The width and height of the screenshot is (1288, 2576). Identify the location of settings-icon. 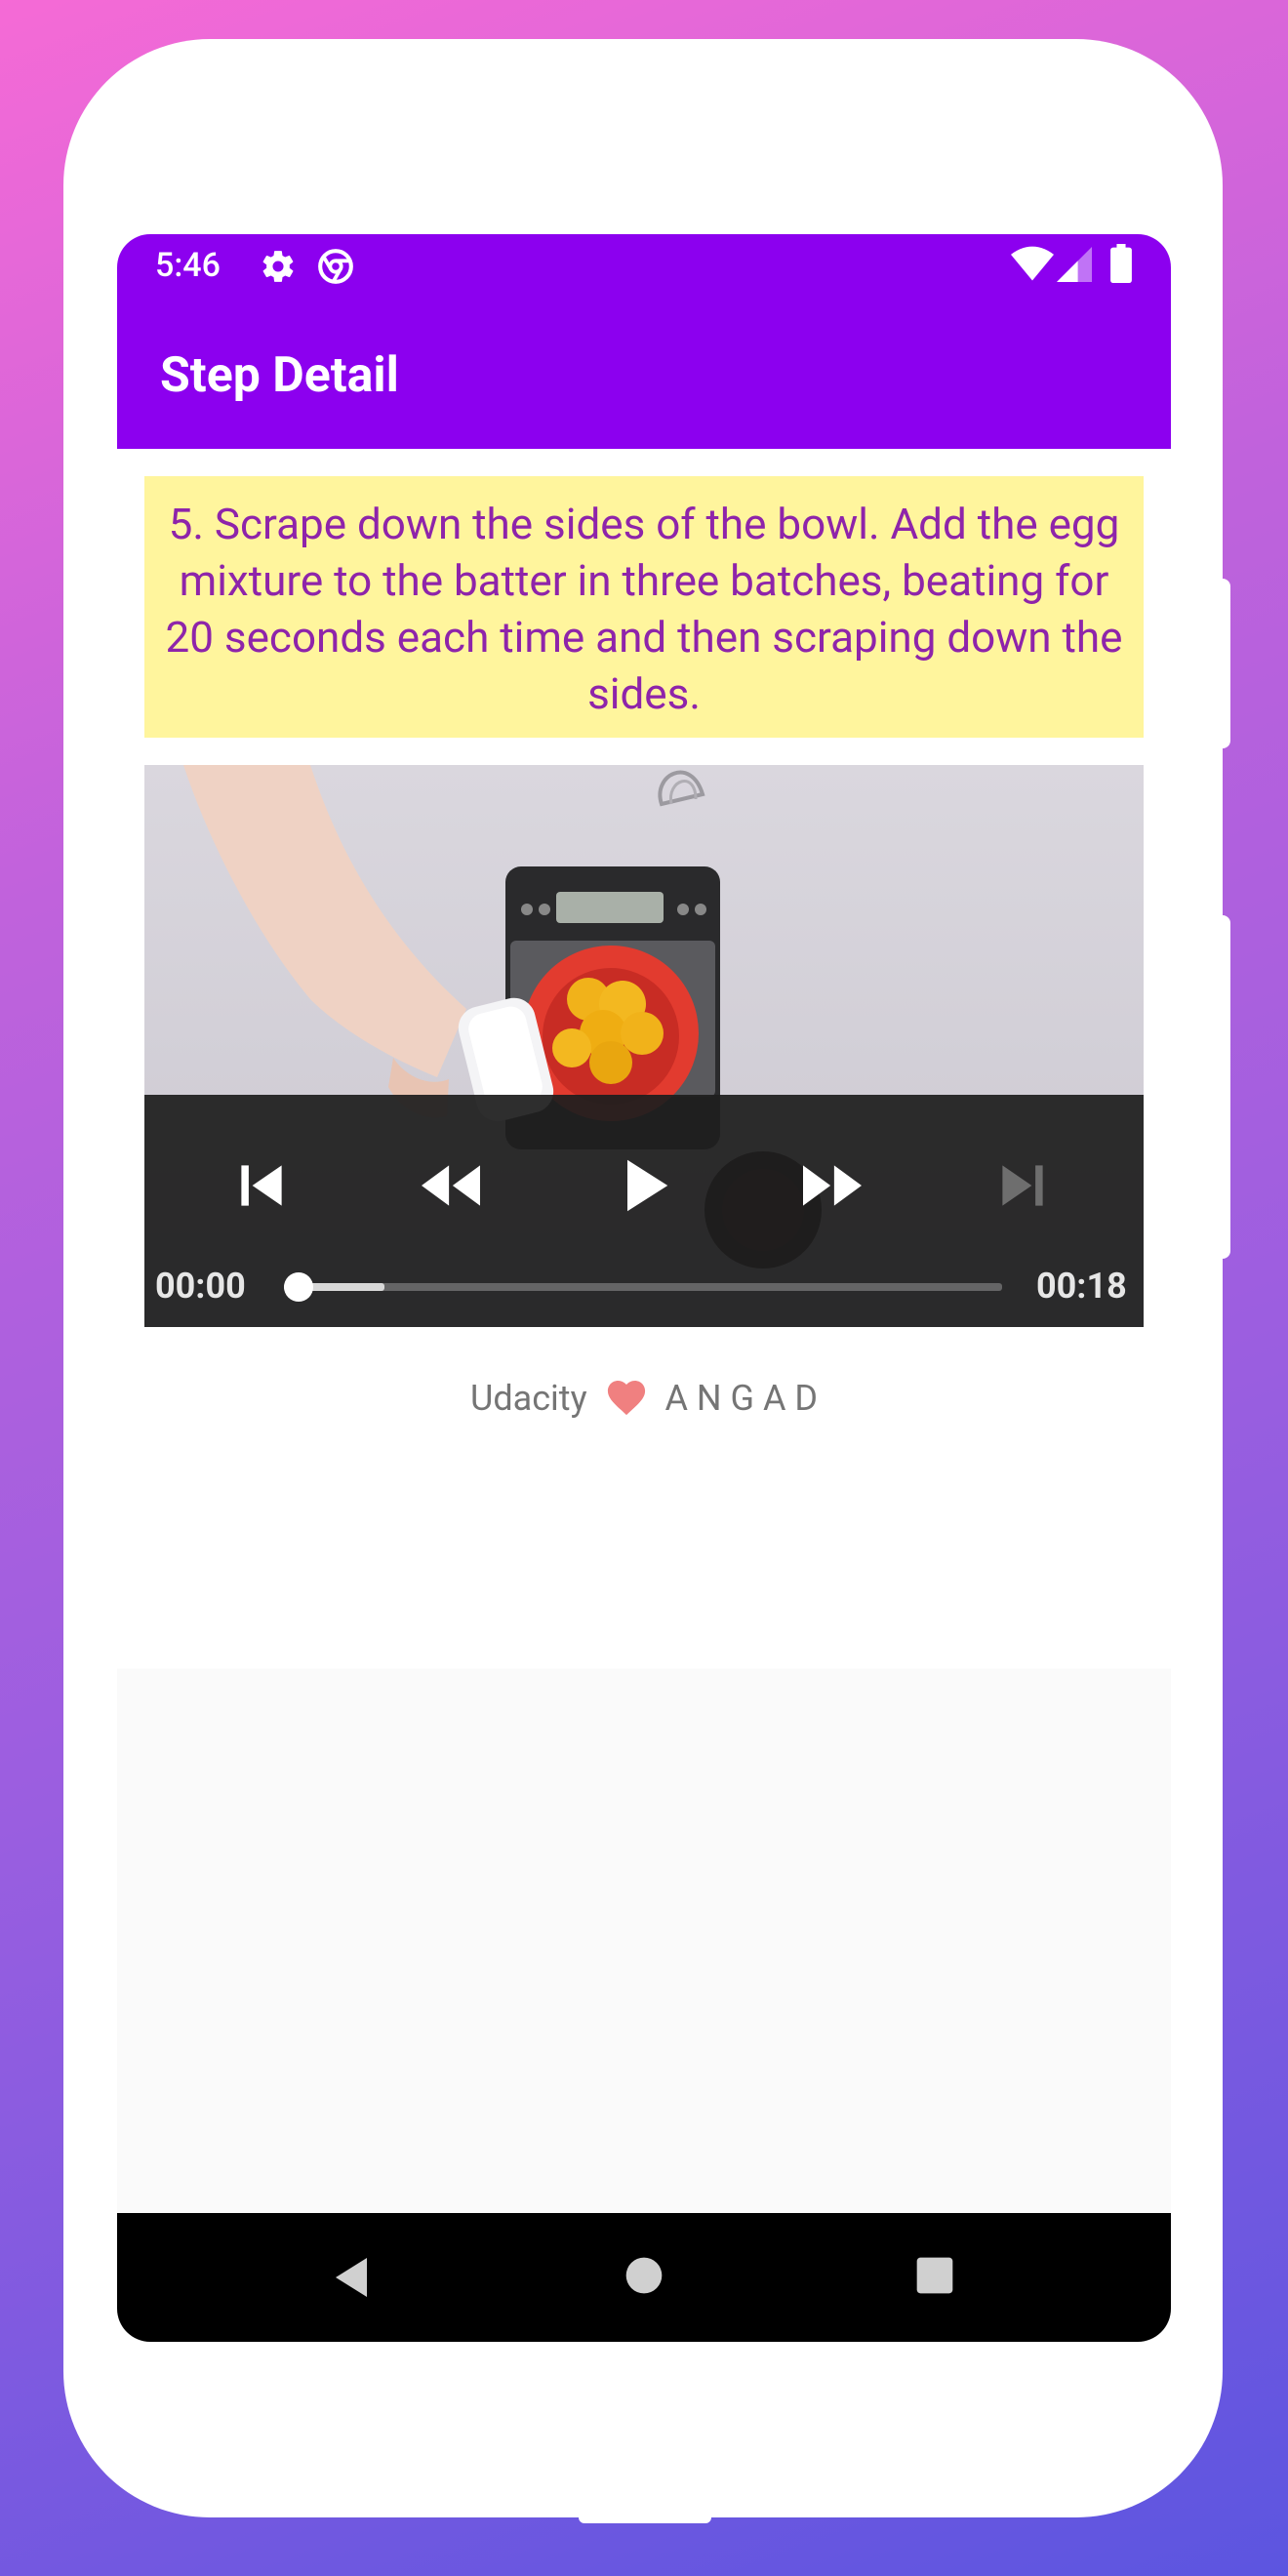
(278, 268).